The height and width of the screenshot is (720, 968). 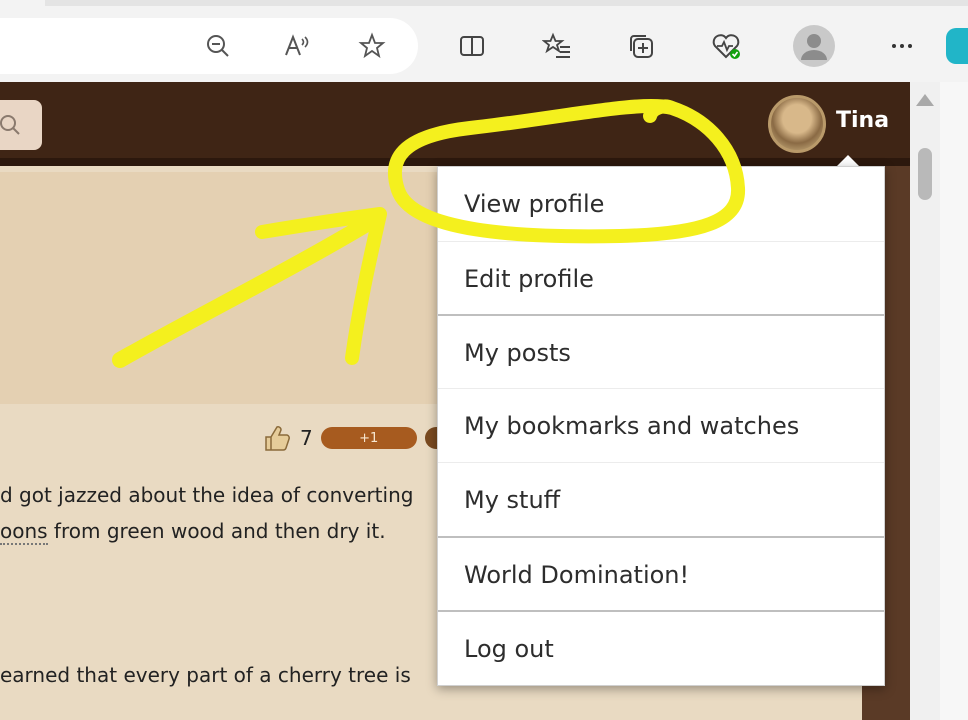 I want to click on post-text-fragment: from green wood and then dry it., so click(x=216, y=531).